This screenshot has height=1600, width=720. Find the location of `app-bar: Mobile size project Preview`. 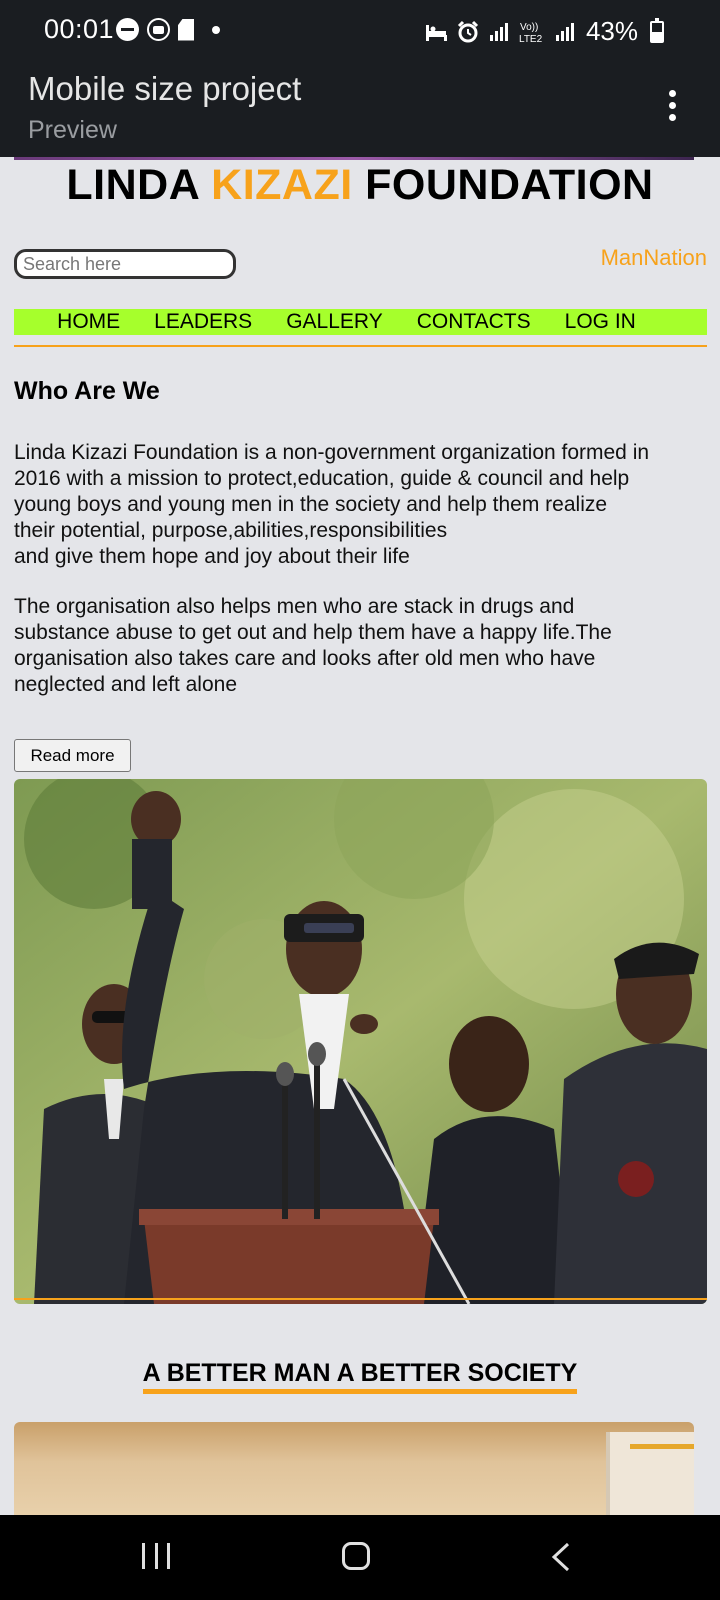

app-bar: Mobile size project Preview is located at coordinates (360, 109).